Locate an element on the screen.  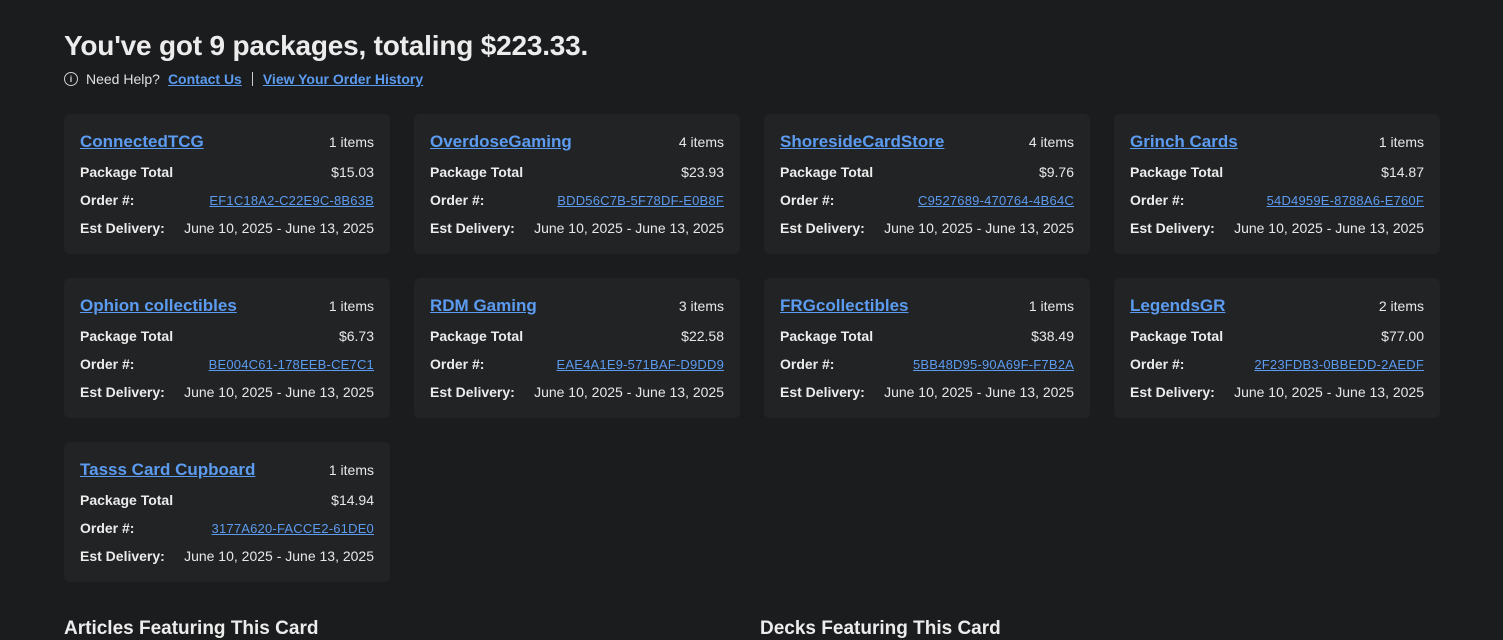
order-number-link: 5BB48D95-90A69F-F7B2A is located at coordinates (993, 364).